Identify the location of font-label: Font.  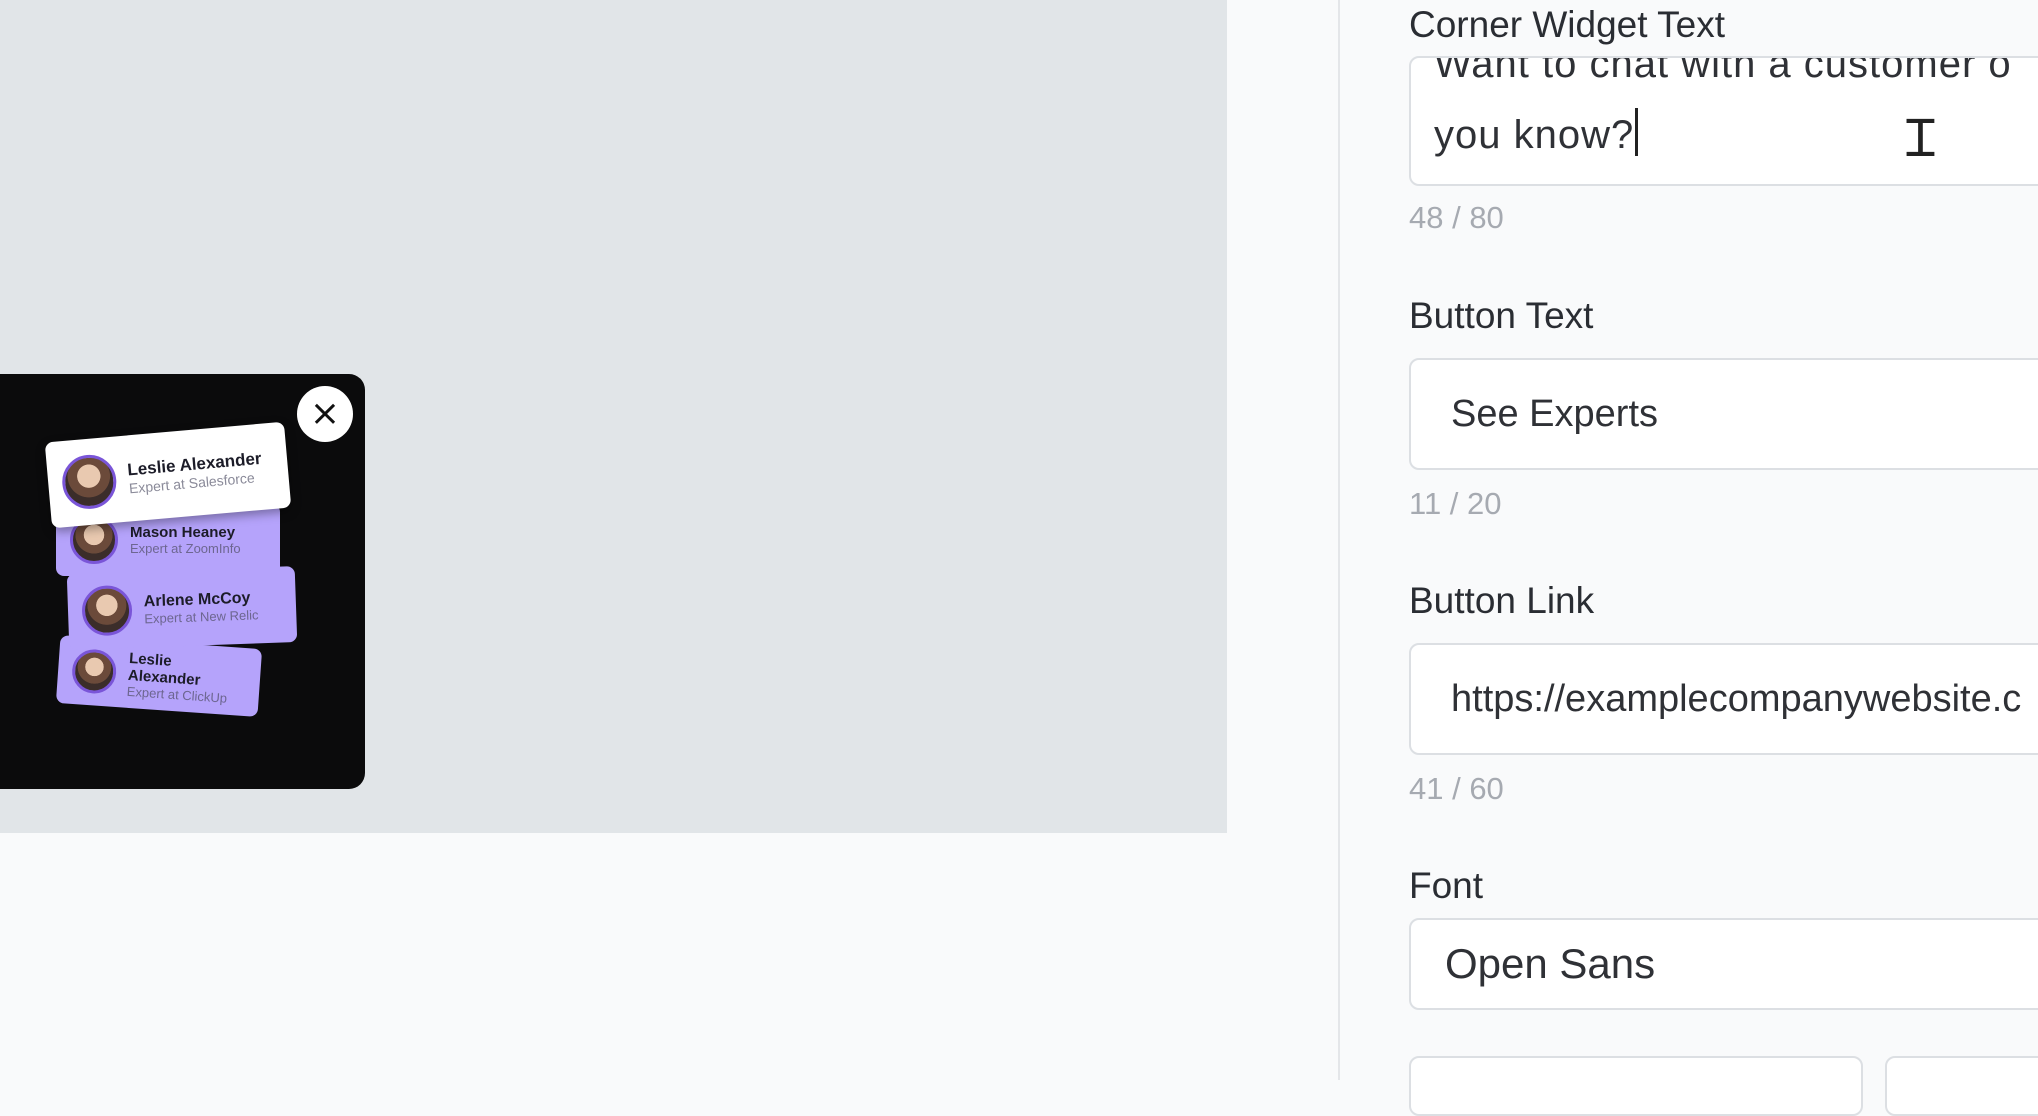
(1446, 885).